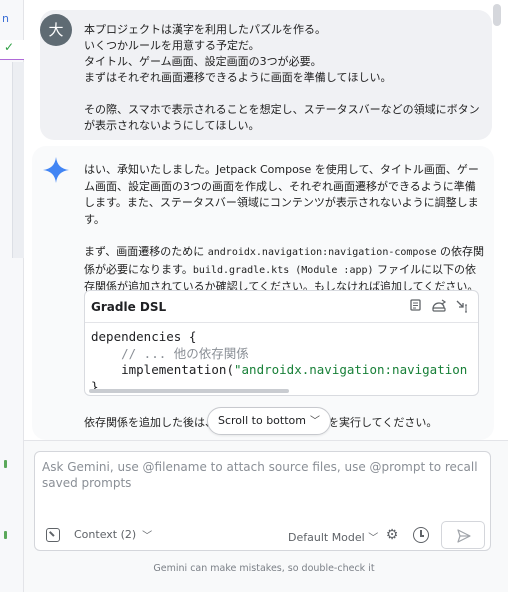 Image resolution: width=508 pixels, height=592 pixels. Describe the element at coordinates (162, 369) in the screenshot. I see `code-line: implementation(` at that location.